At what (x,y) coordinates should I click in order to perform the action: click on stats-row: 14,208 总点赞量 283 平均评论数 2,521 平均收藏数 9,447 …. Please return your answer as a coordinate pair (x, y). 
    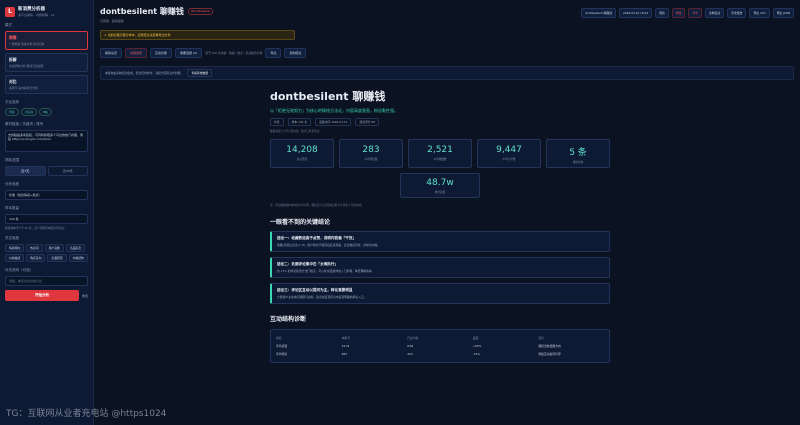
    Looking at the image, I should click on (440, 153).